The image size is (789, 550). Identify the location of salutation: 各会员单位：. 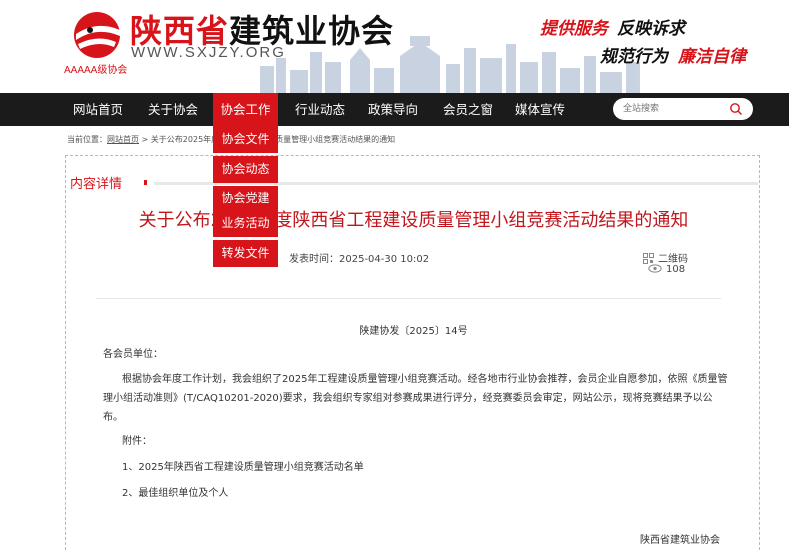
(133, 354).